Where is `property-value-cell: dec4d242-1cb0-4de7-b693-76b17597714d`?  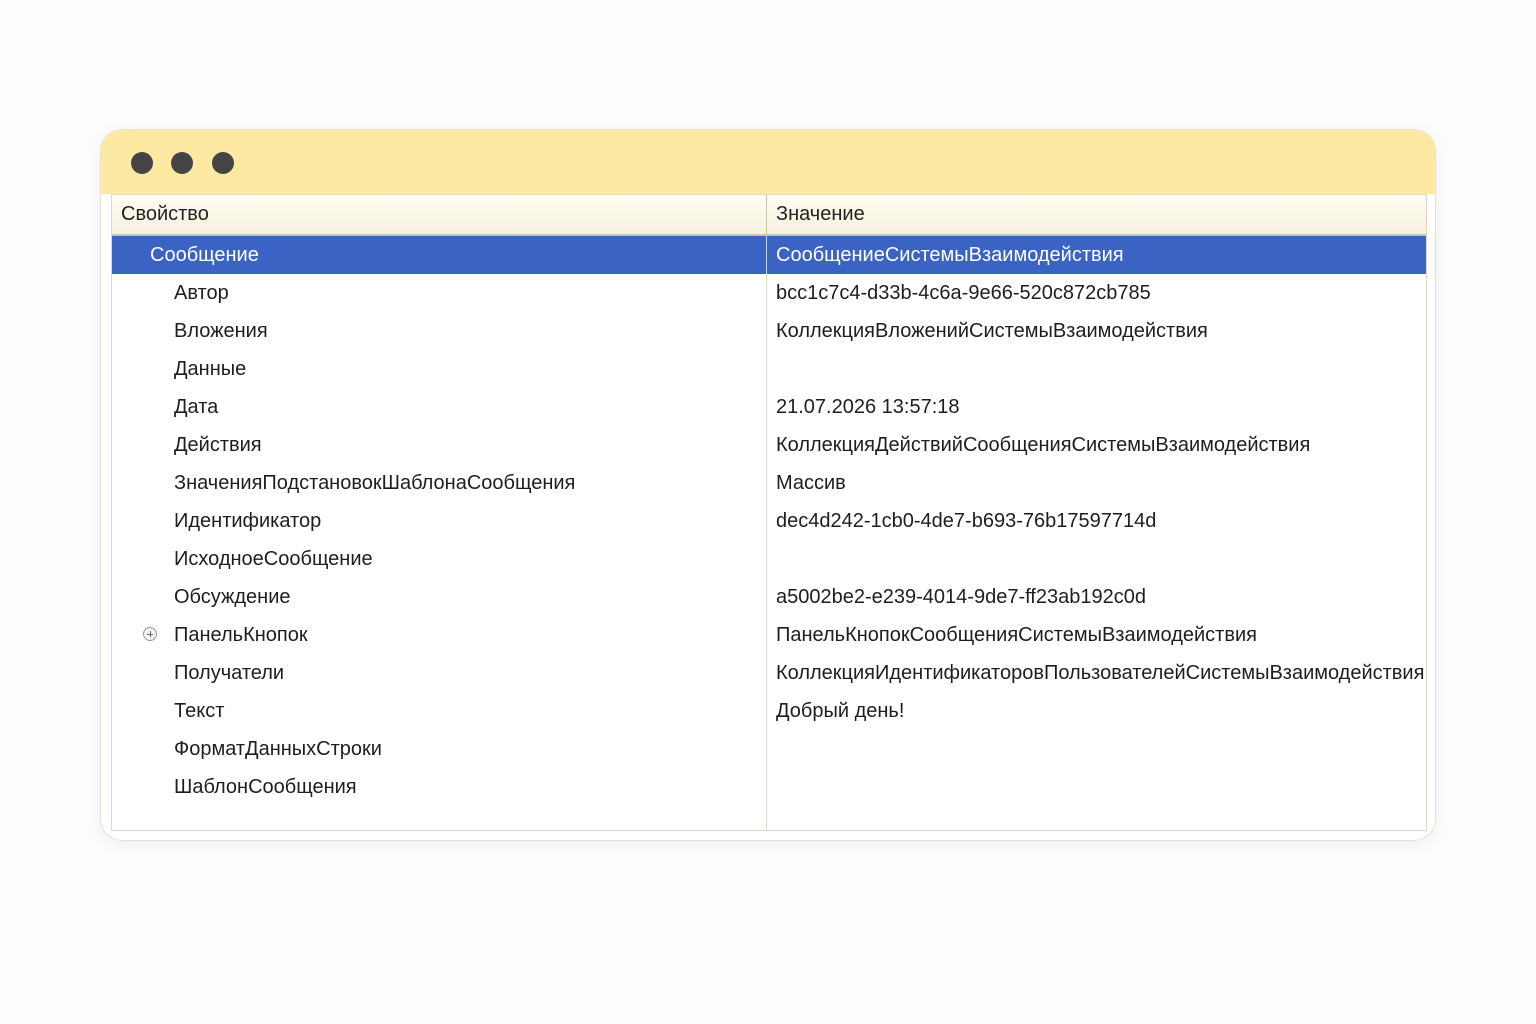
property-value-cell: dec4d242-1cb0-4de7-b693-76b17597714d is located at coordinates (966, 521).